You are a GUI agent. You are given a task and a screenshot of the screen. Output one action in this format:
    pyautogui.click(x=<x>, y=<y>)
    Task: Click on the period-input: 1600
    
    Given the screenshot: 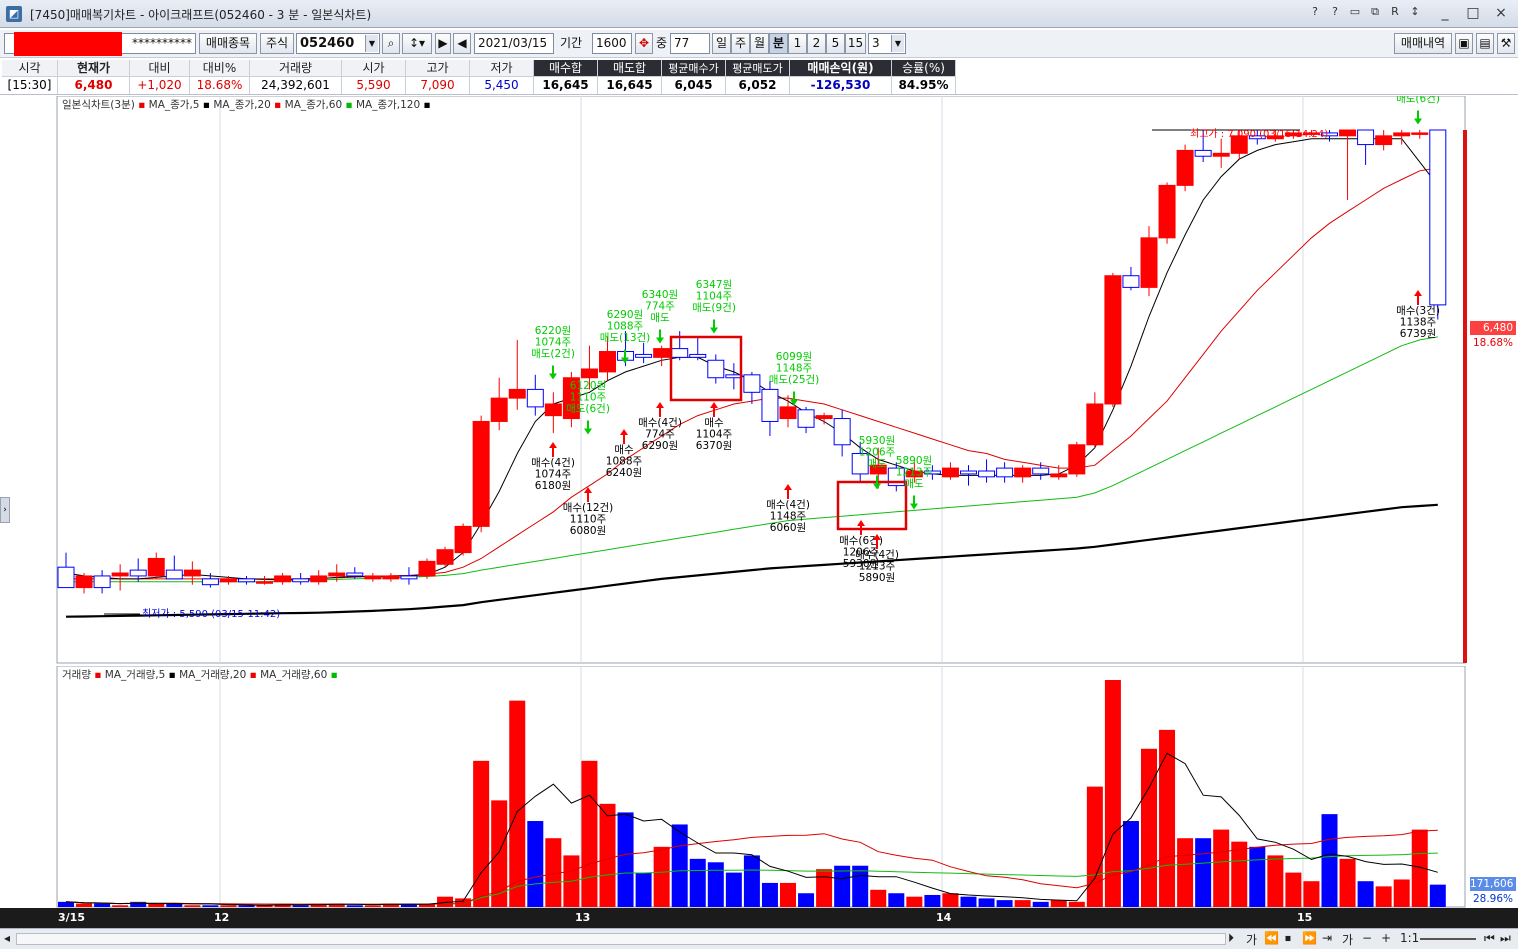 What is the action you would take?
    pyautogui.click(x=612, y=43)
    